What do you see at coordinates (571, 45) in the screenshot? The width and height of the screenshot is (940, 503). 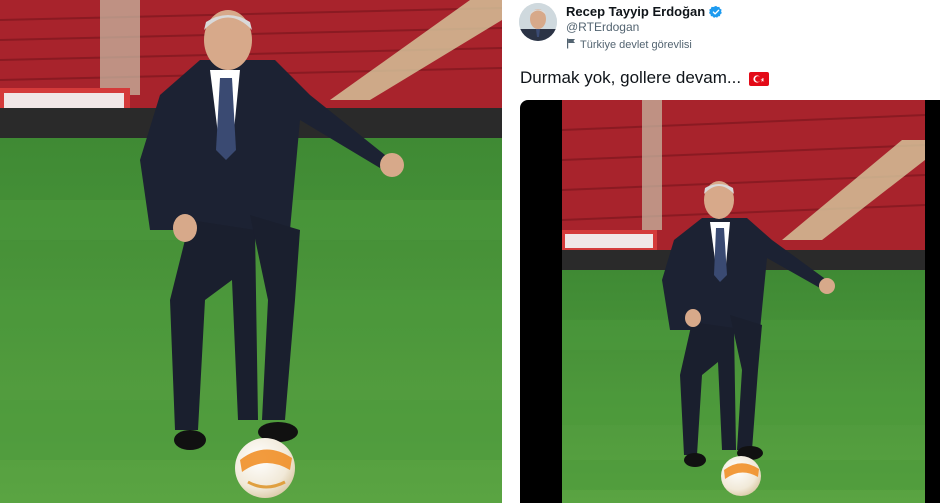 I see `flag-label-icon` at bounding box center [571, 45].